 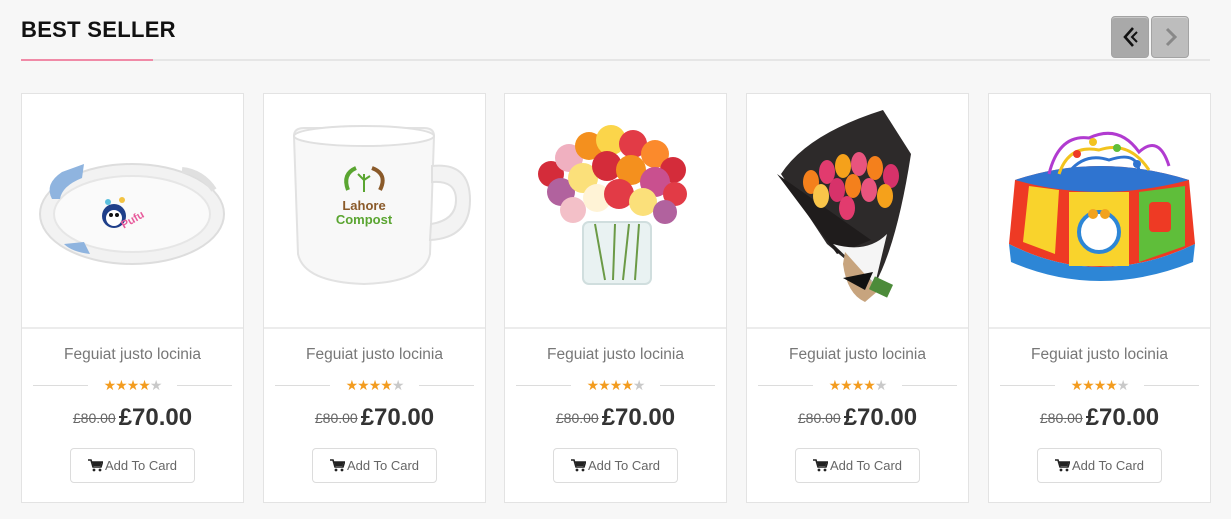 What do you see at coordinates (87, 60) in the screenshot?
I see `title-accent-underline` at bounding box center [87, 60].